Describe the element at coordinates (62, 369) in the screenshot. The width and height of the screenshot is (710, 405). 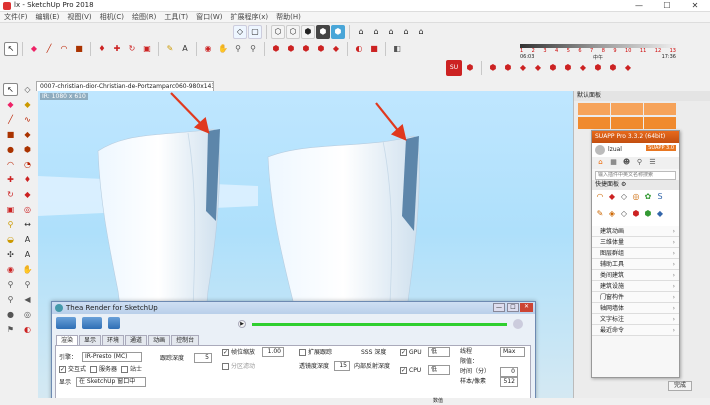
I see `interactive-checkbox: ✓` at that location.